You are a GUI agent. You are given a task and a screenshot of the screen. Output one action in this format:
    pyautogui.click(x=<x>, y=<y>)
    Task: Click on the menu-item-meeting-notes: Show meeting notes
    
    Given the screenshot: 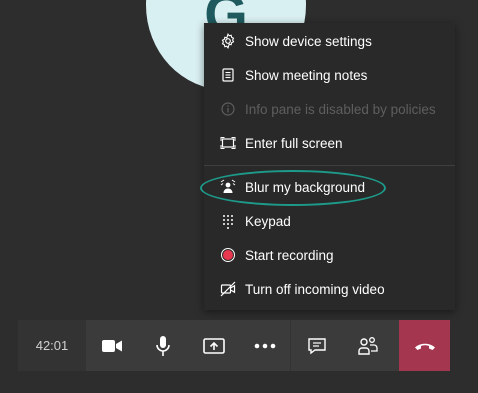 What is the action you would take?
    pyautogui.click(x=329, y=75)
    